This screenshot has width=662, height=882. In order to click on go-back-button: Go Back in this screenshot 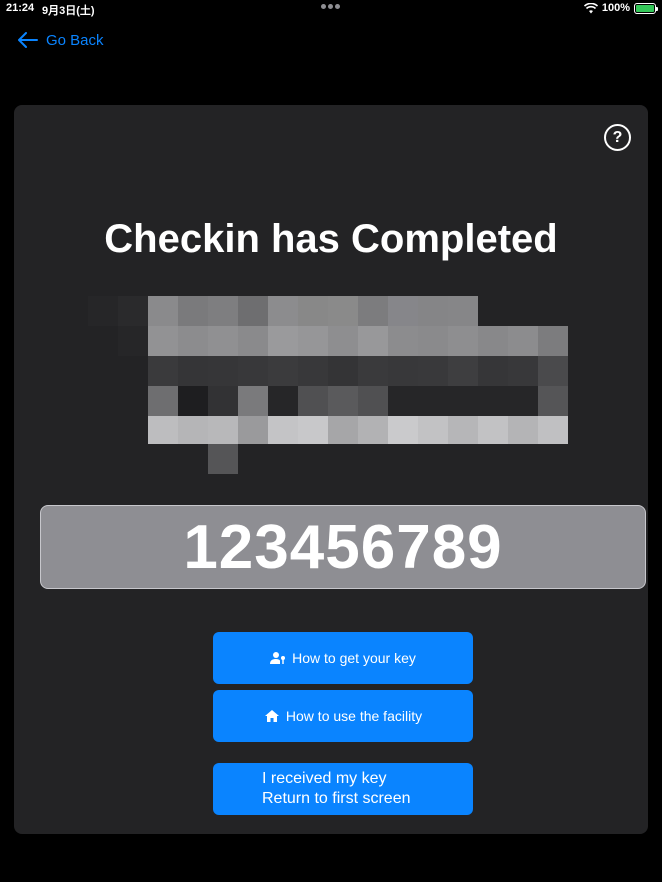, I will do `click(61, 40)`.